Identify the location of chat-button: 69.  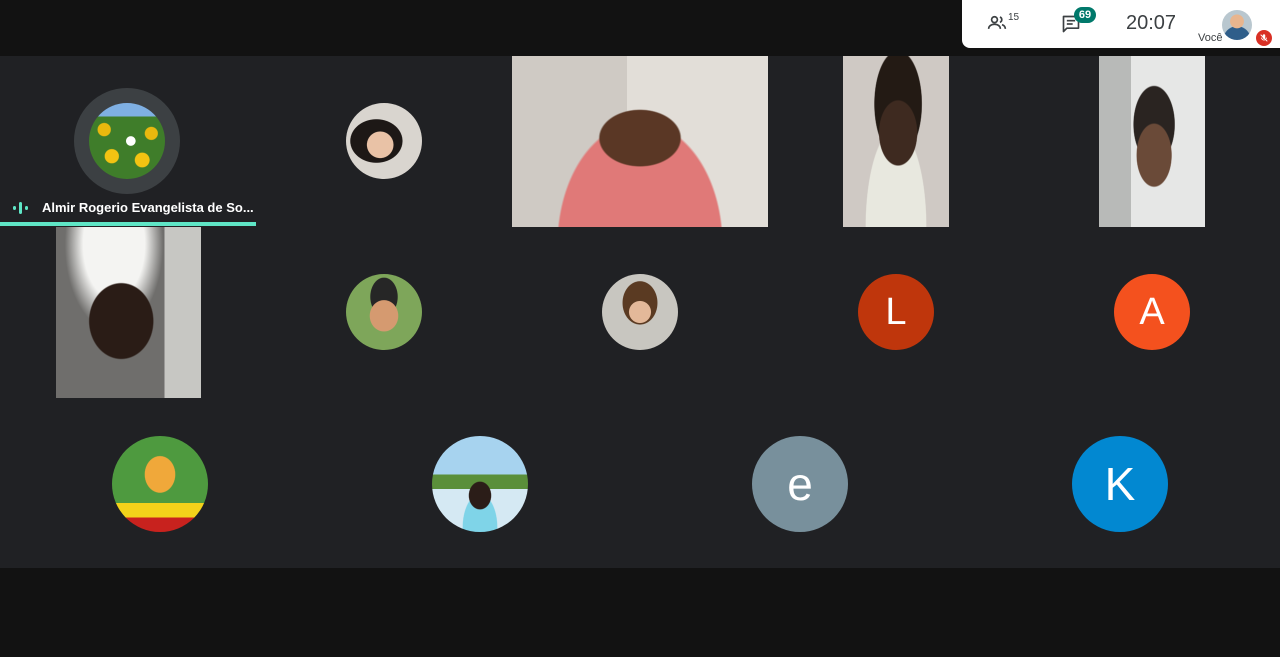
(1082, 22).